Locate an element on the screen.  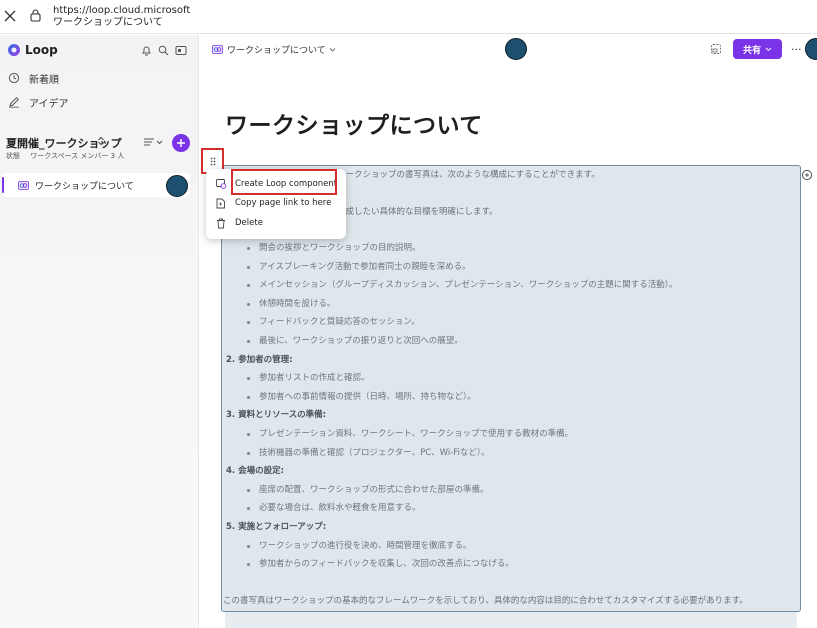
close-icon is located at coordinates (10, 16).